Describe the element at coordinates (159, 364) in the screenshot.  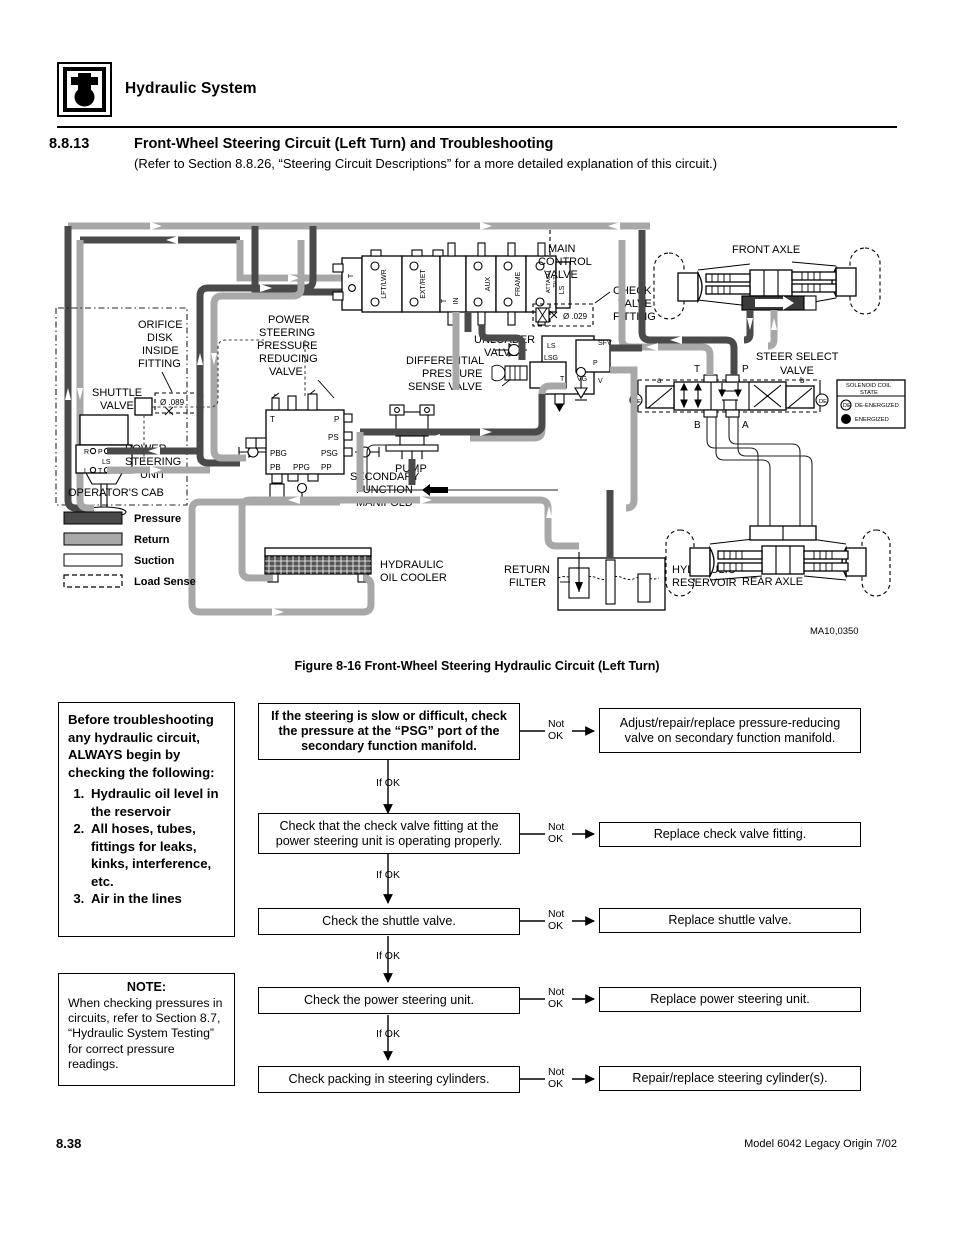
I see `svg-text: FITTING` at that location.